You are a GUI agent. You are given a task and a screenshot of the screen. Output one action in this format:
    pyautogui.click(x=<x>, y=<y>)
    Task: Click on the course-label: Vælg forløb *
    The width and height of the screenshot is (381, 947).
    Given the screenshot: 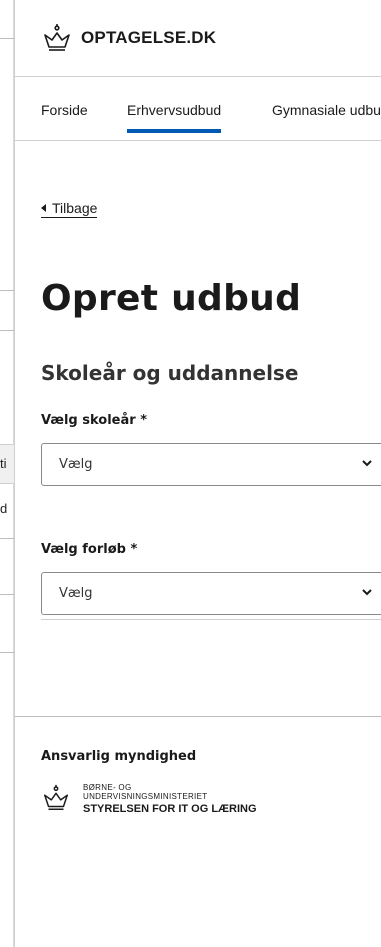 What is the action you would take?
    pyautogui.click(x=89, y=549)
    